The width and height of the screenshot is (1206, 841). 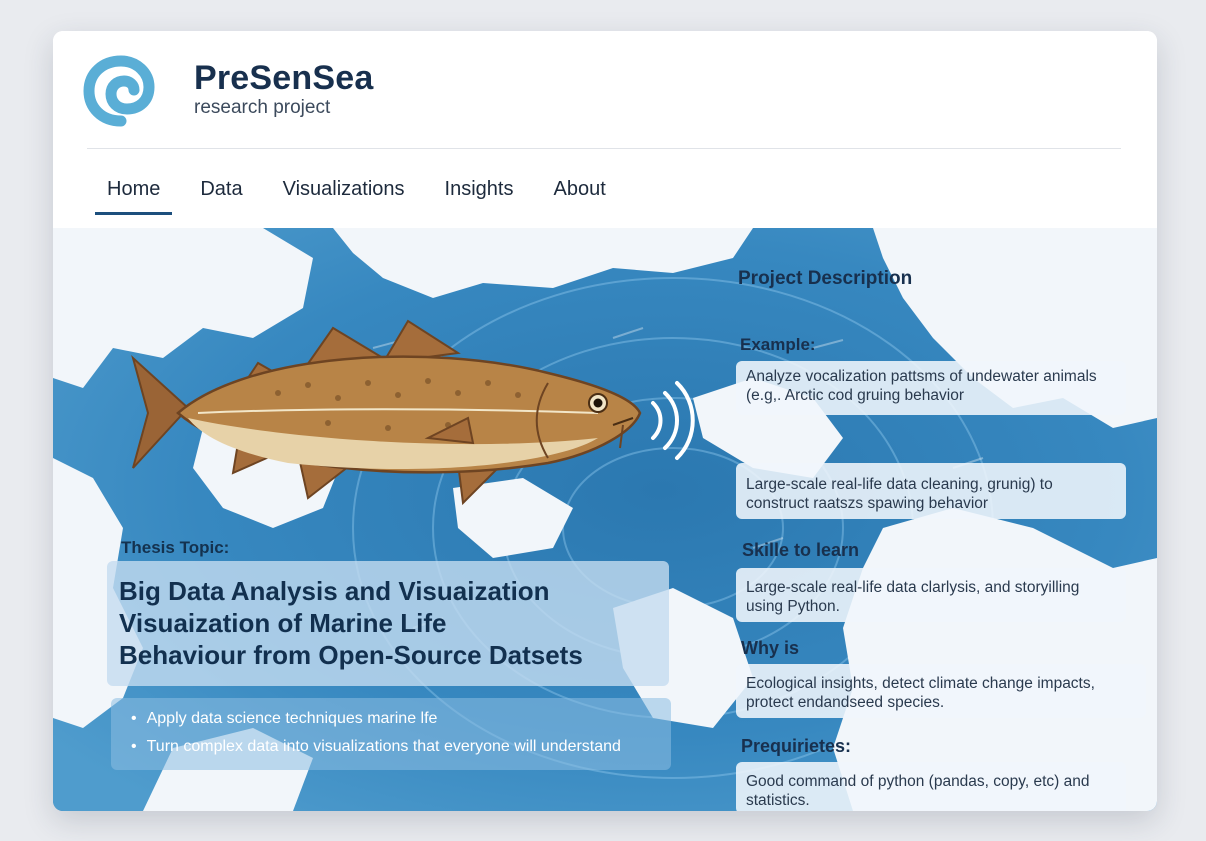 What do you see at coordinates (262, 107) in the screenshot?
I see `brand-subtitle: research project` at bounding box center [262, 107].